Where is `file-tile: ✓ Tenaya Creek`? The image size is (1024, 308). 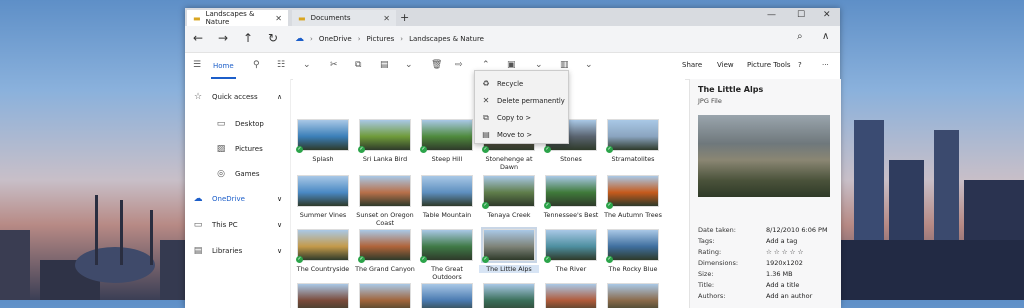 file-tile: ✓ Tenaya Creek is located at coordinates (509, 197).